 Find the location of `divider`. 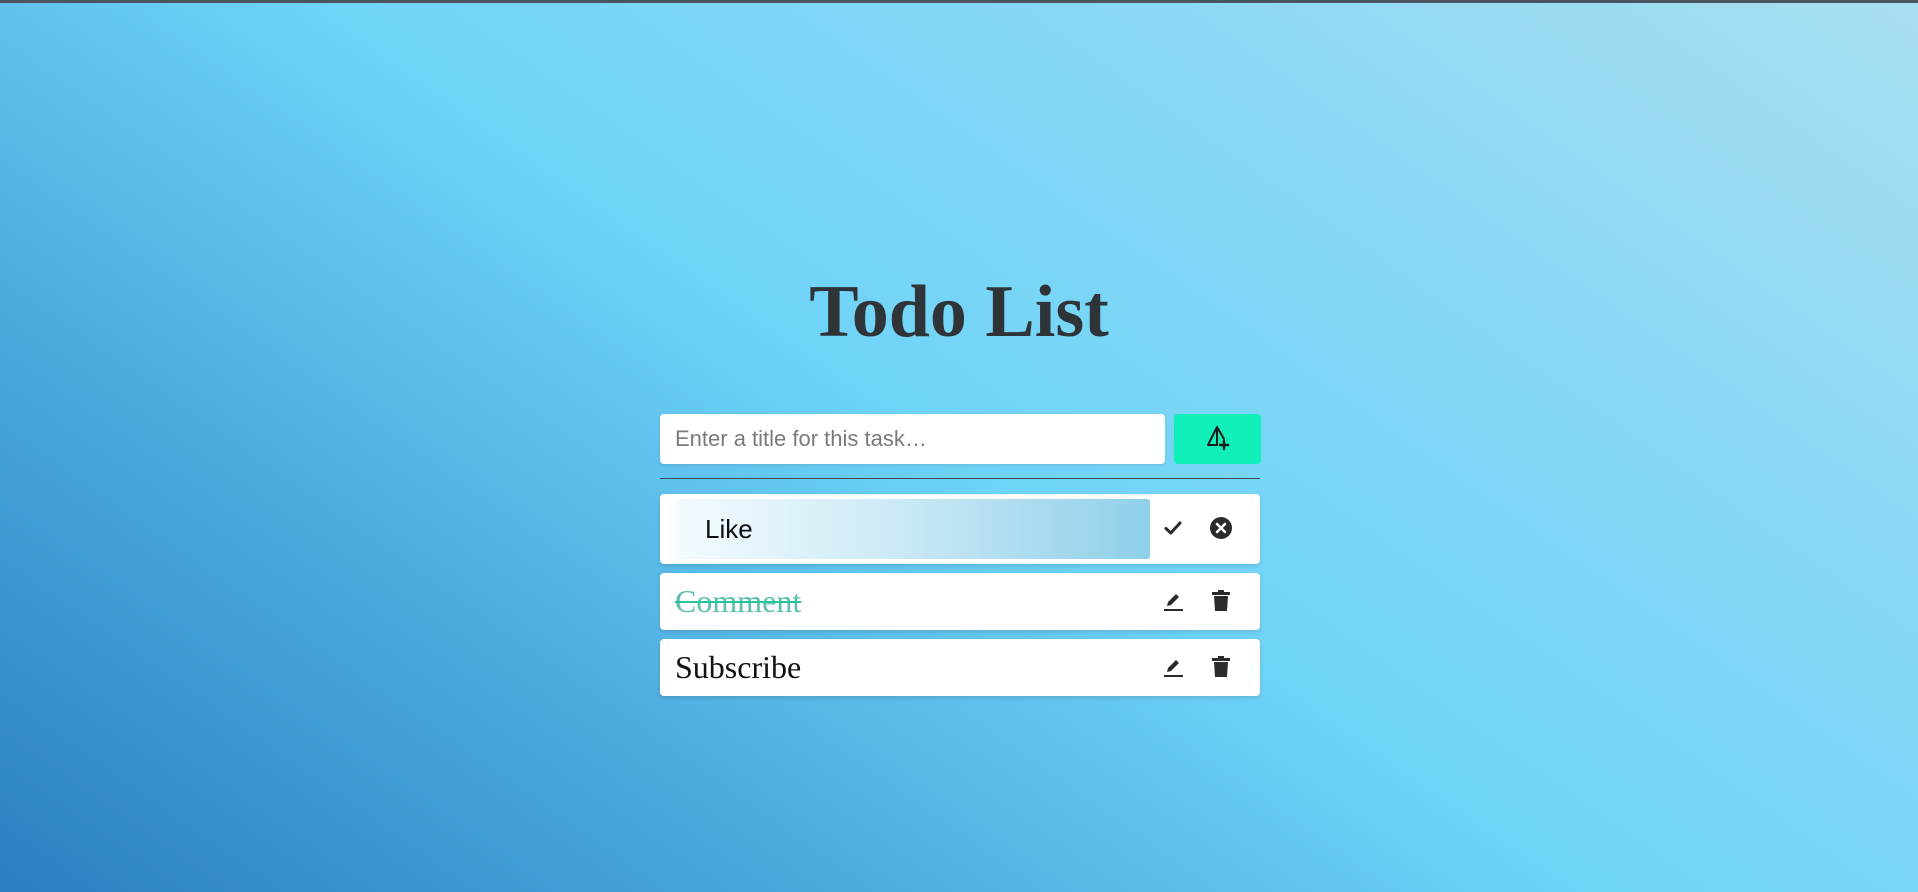

divider is located at coordinates (960, 478).